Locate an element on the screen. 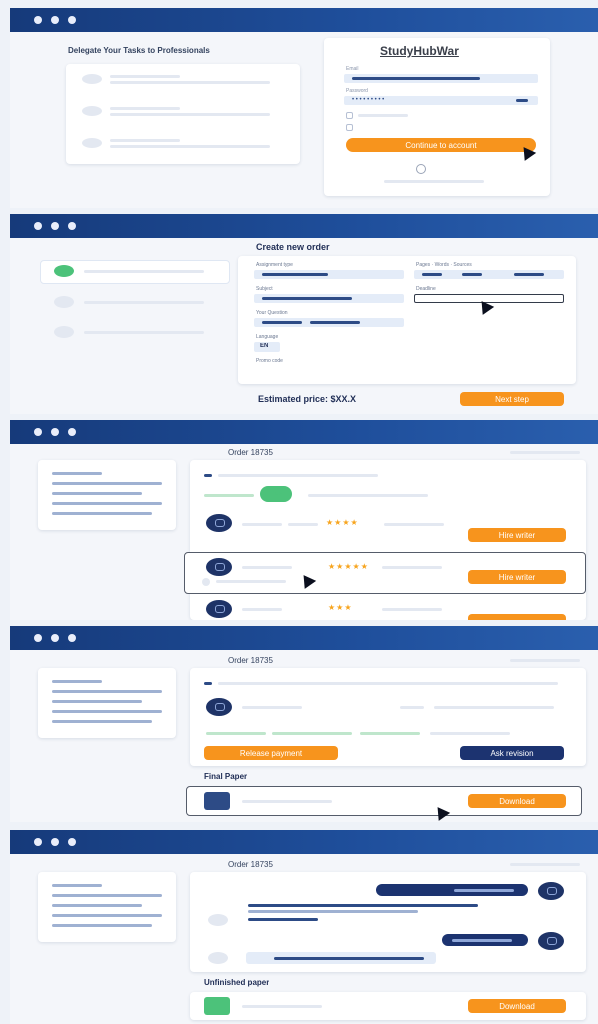 The height and width of the screenshot is (1024, 598). google-icon is located at coordinates (421, 169).